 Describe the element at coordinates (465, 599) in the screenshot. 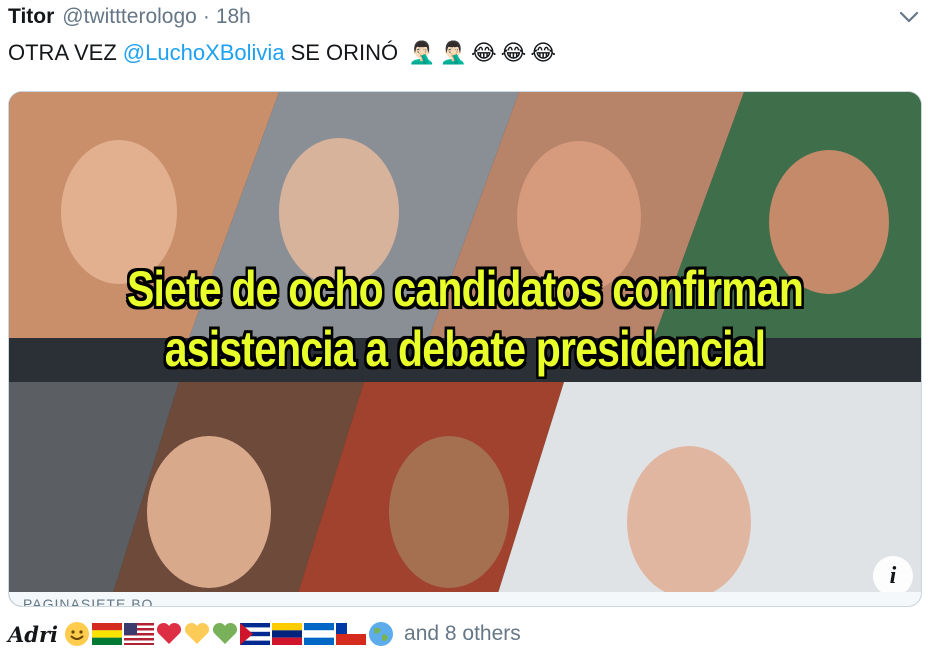

I see `source-strip: PAGINASIETE.BO` at that location.